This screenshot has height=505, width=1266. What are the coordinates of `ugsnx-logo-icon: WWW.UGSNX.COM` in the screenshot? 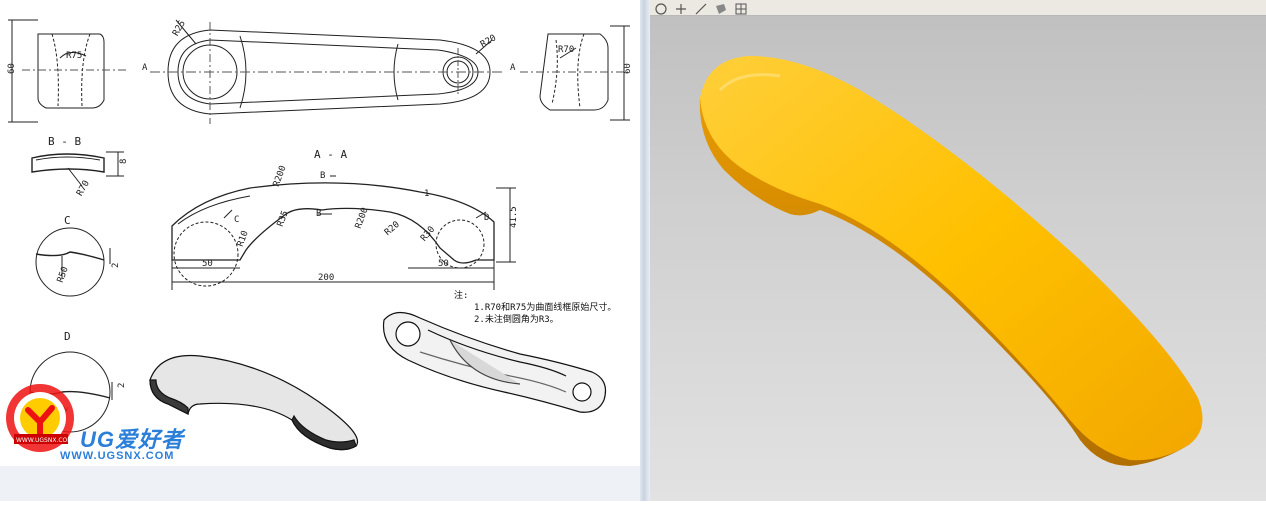 It's located at (40, 418).